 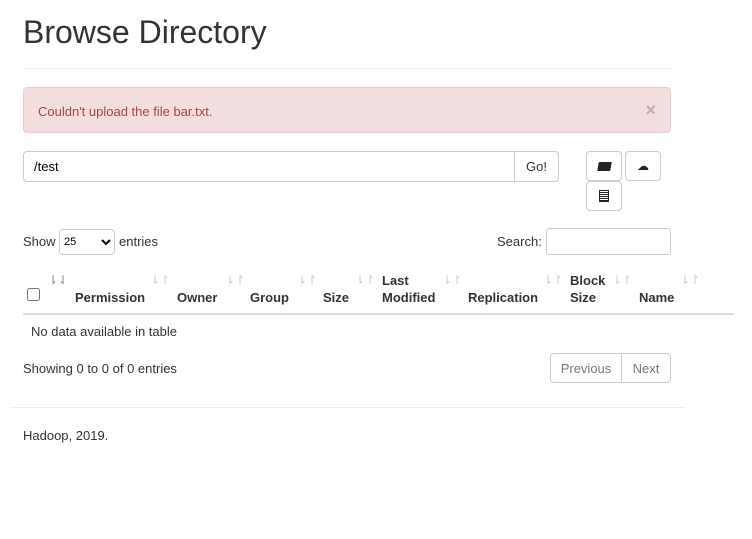 I want to click on column-label: Modified, so click(x=409, y=297).